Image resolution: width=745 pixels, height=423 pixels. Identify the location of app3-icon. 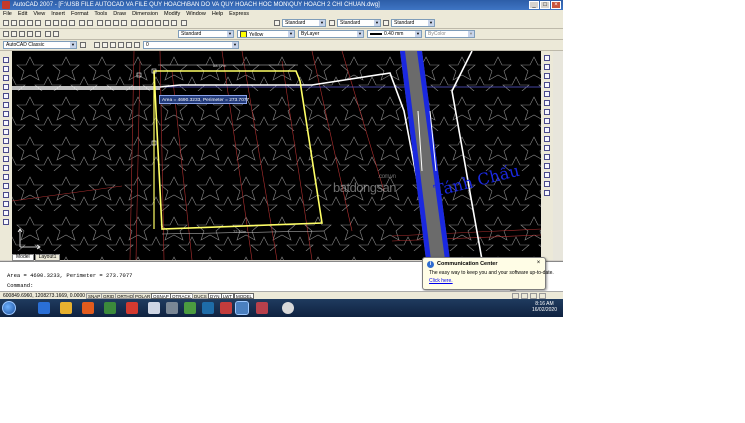
(288, 308).